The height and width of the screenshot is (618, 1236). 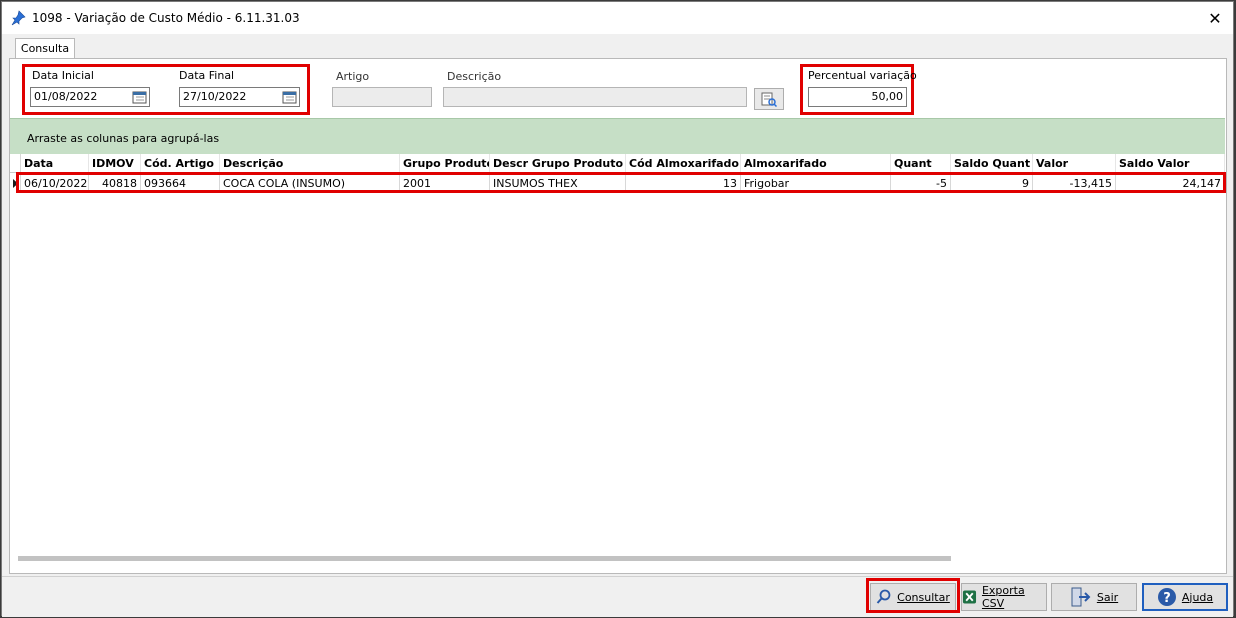 What do you see at coordinates (683, 163) in the screenshot?
I see `col-header-cod-almoxarifado: Cód Almoxarifado` at bounding box center [683, 163].